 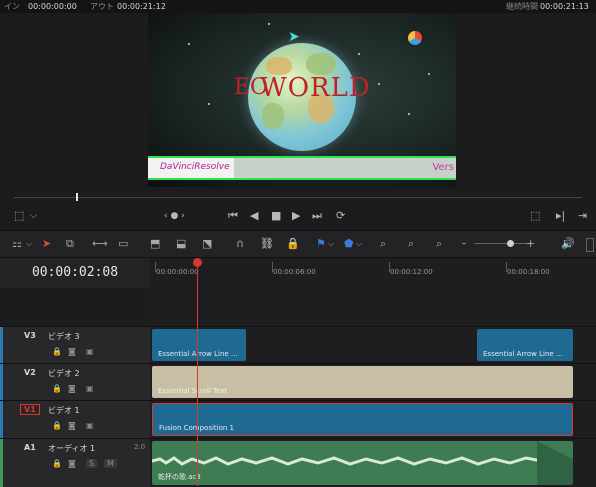 What do you see at coordinates (64, 336) in the screenshot?
I see `track-name: ビデオ 3` at bounding box center [64, 336].